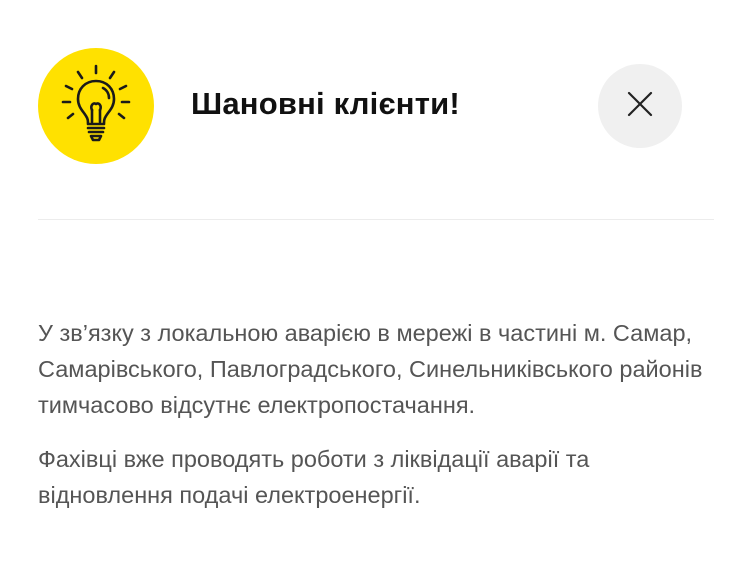  I want to click on close-icon, so click(640, 106).